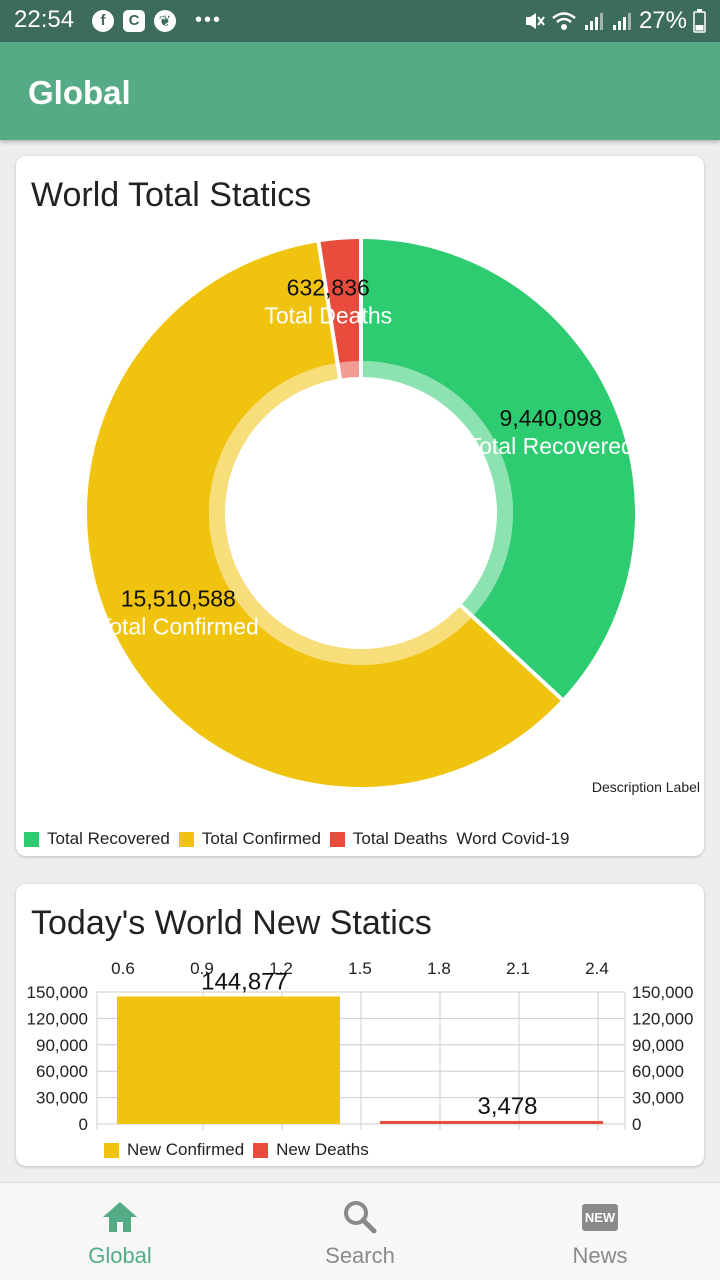 The width and height of the screenshot is (720, 1280). What do you see at coordinates (79, 92) in the screenshot?
I see `page-title: Global` at bounding box center [79, 92].